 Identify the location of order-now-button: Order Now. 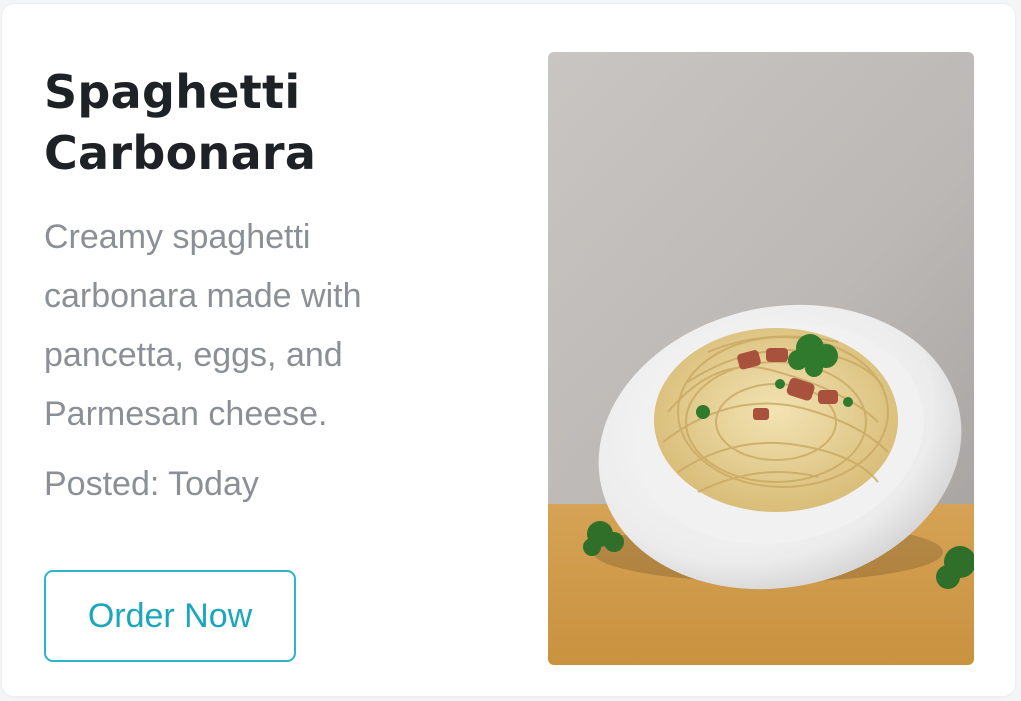
(170, 616).